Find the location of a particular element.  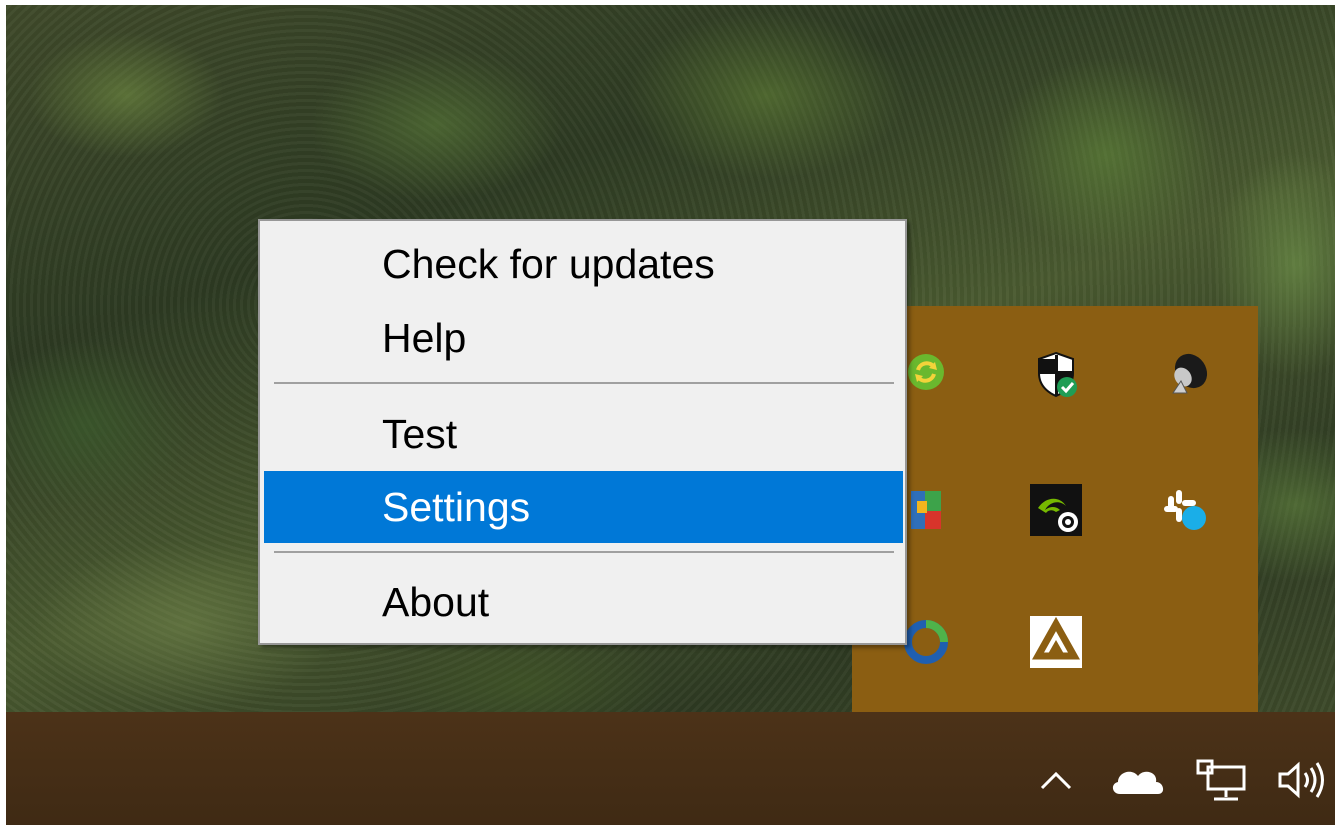

menu-item-label: Help is located at coordinates (424, 337).